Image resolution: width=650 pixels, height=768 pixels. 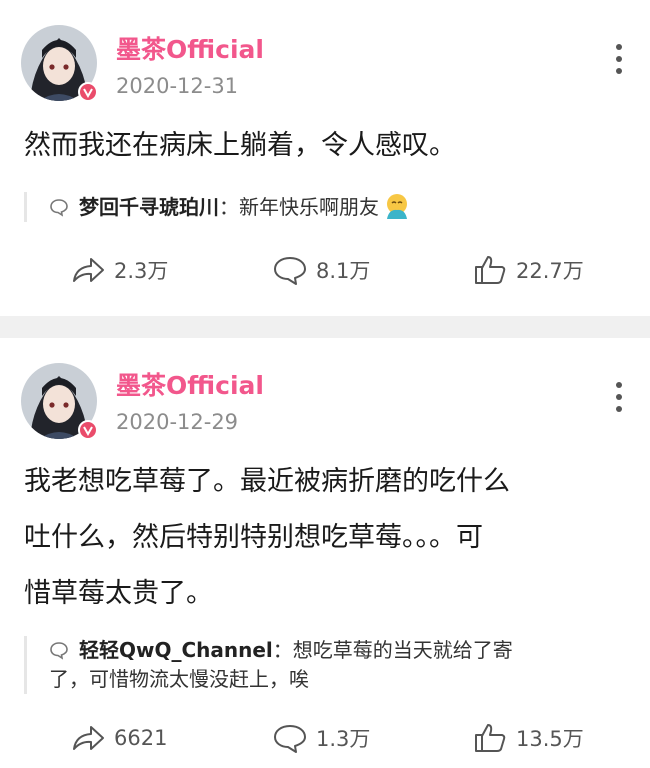 I want to click on share-count: 2.3万, so click(x=141, y=271).